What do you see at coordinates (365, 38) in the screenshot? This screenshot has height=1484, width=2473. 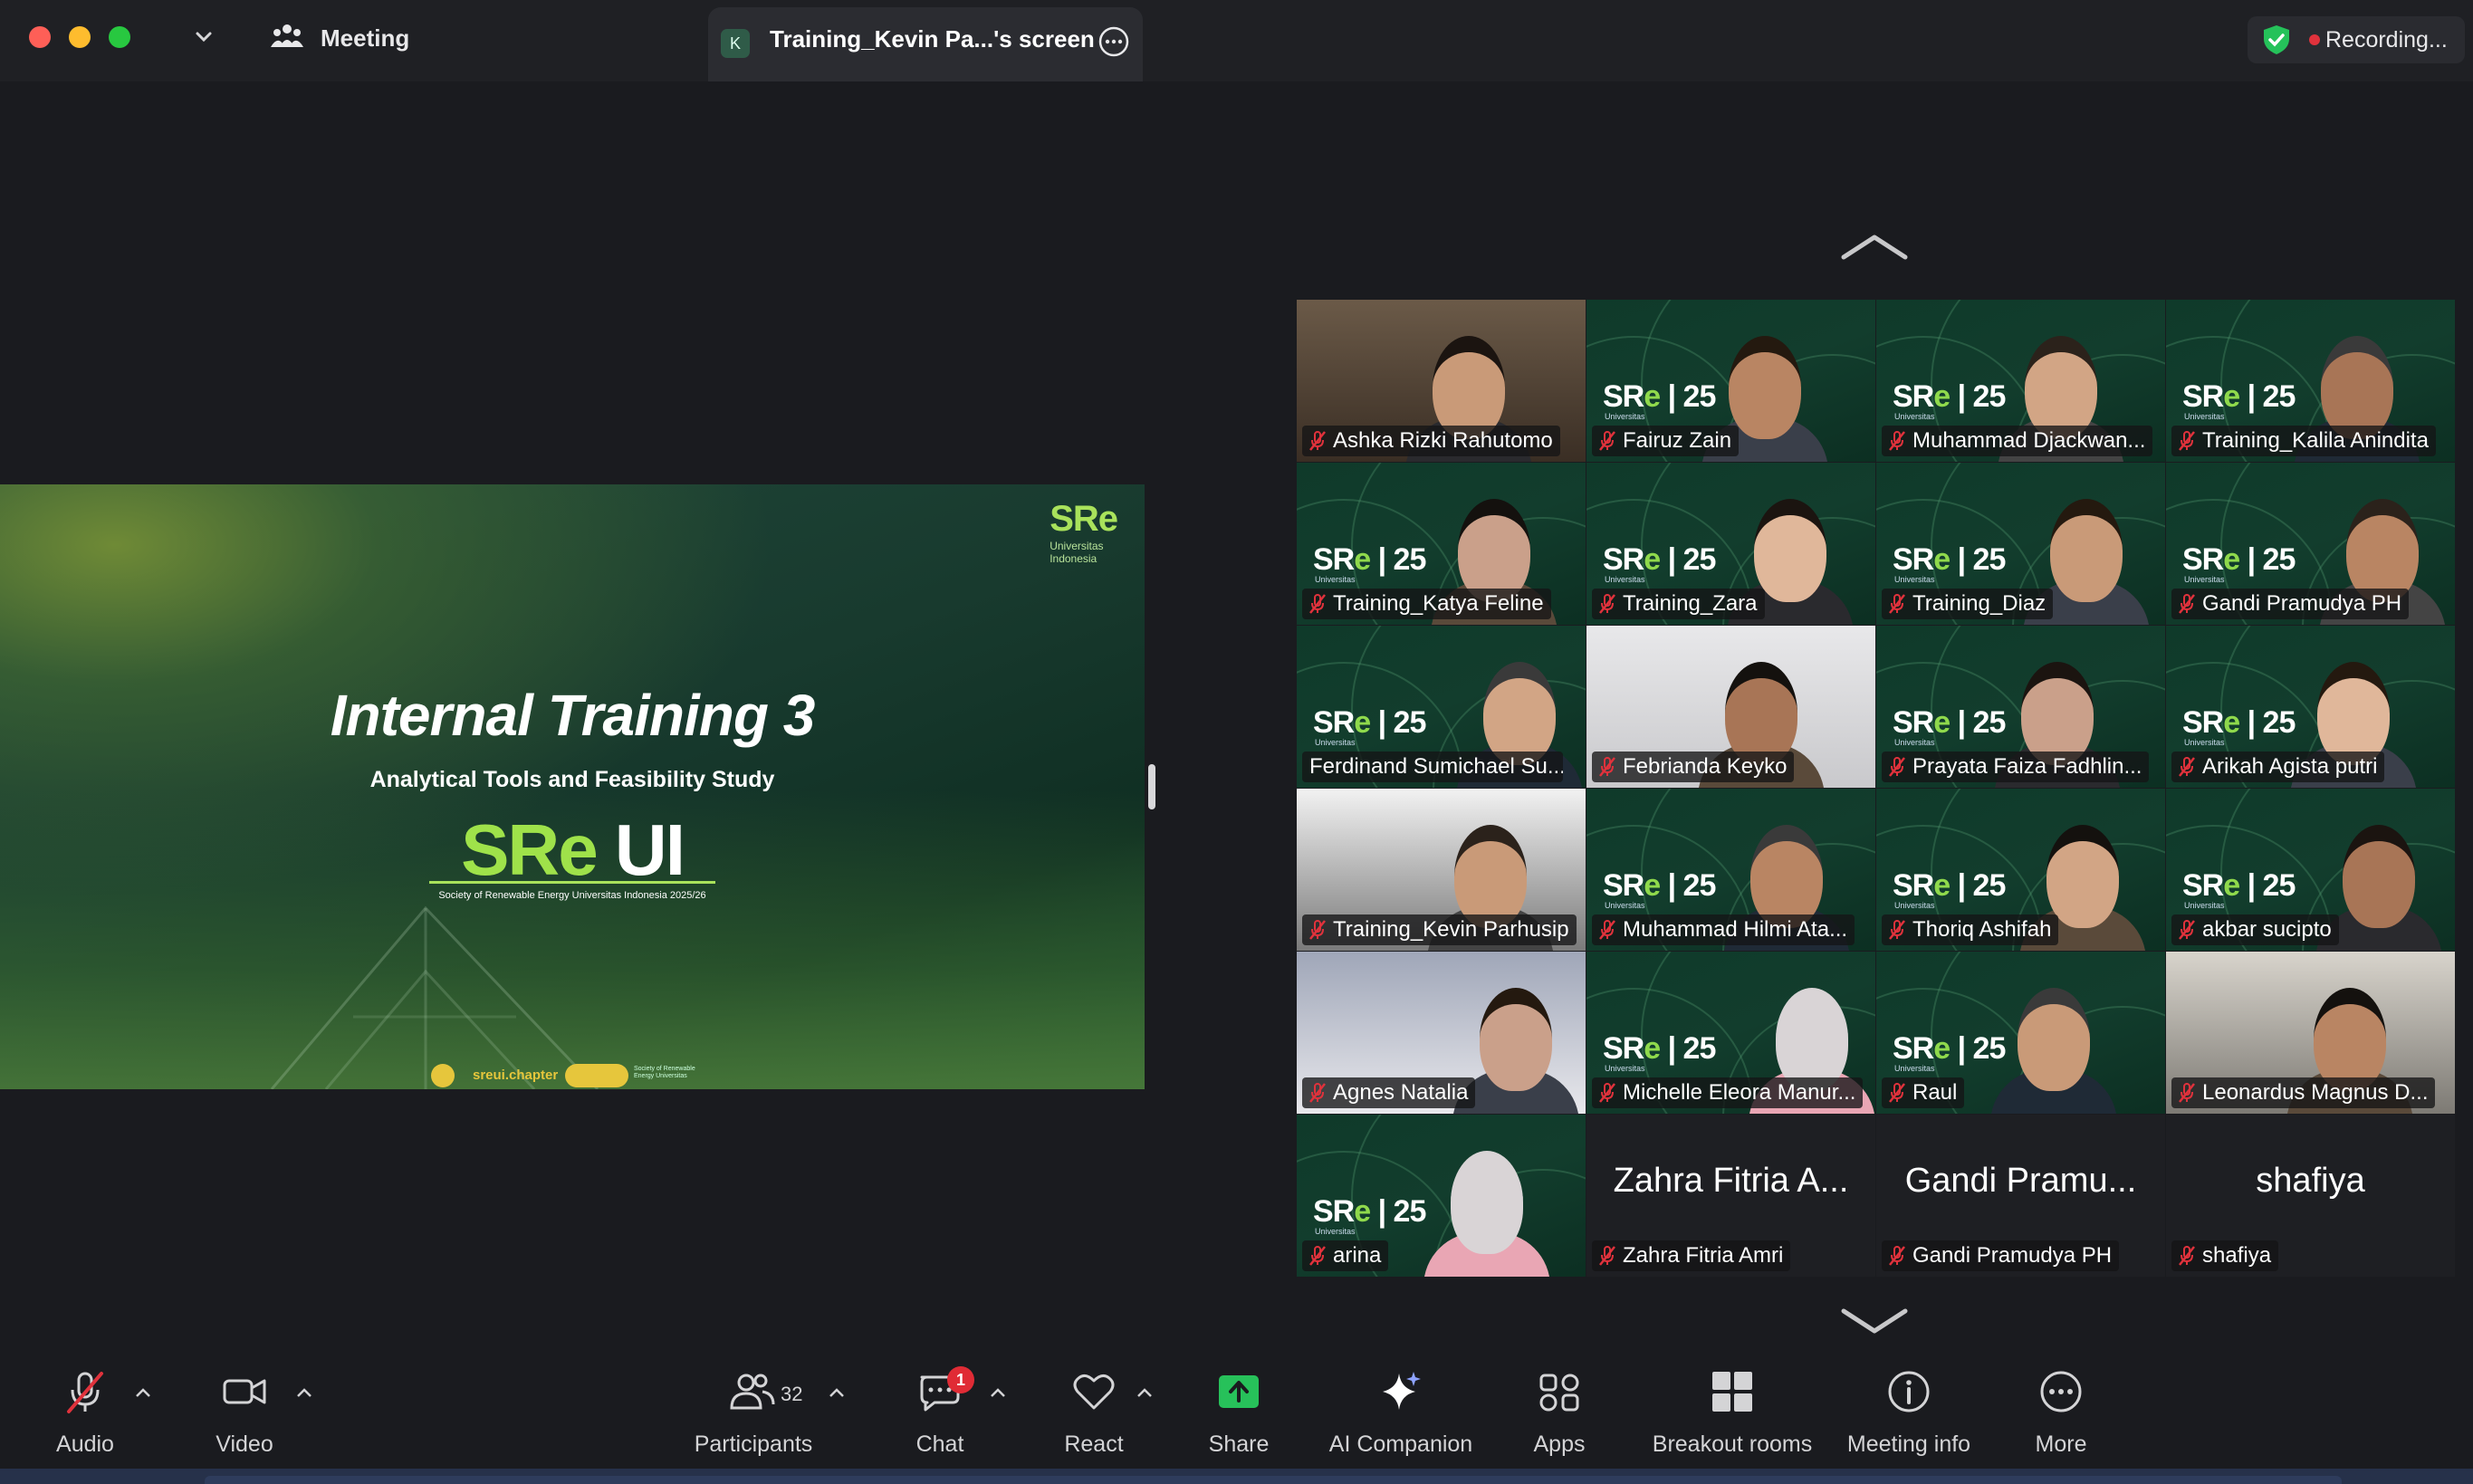 I see `meeting-view-label: Meeting` at bounding box center [365, 38].